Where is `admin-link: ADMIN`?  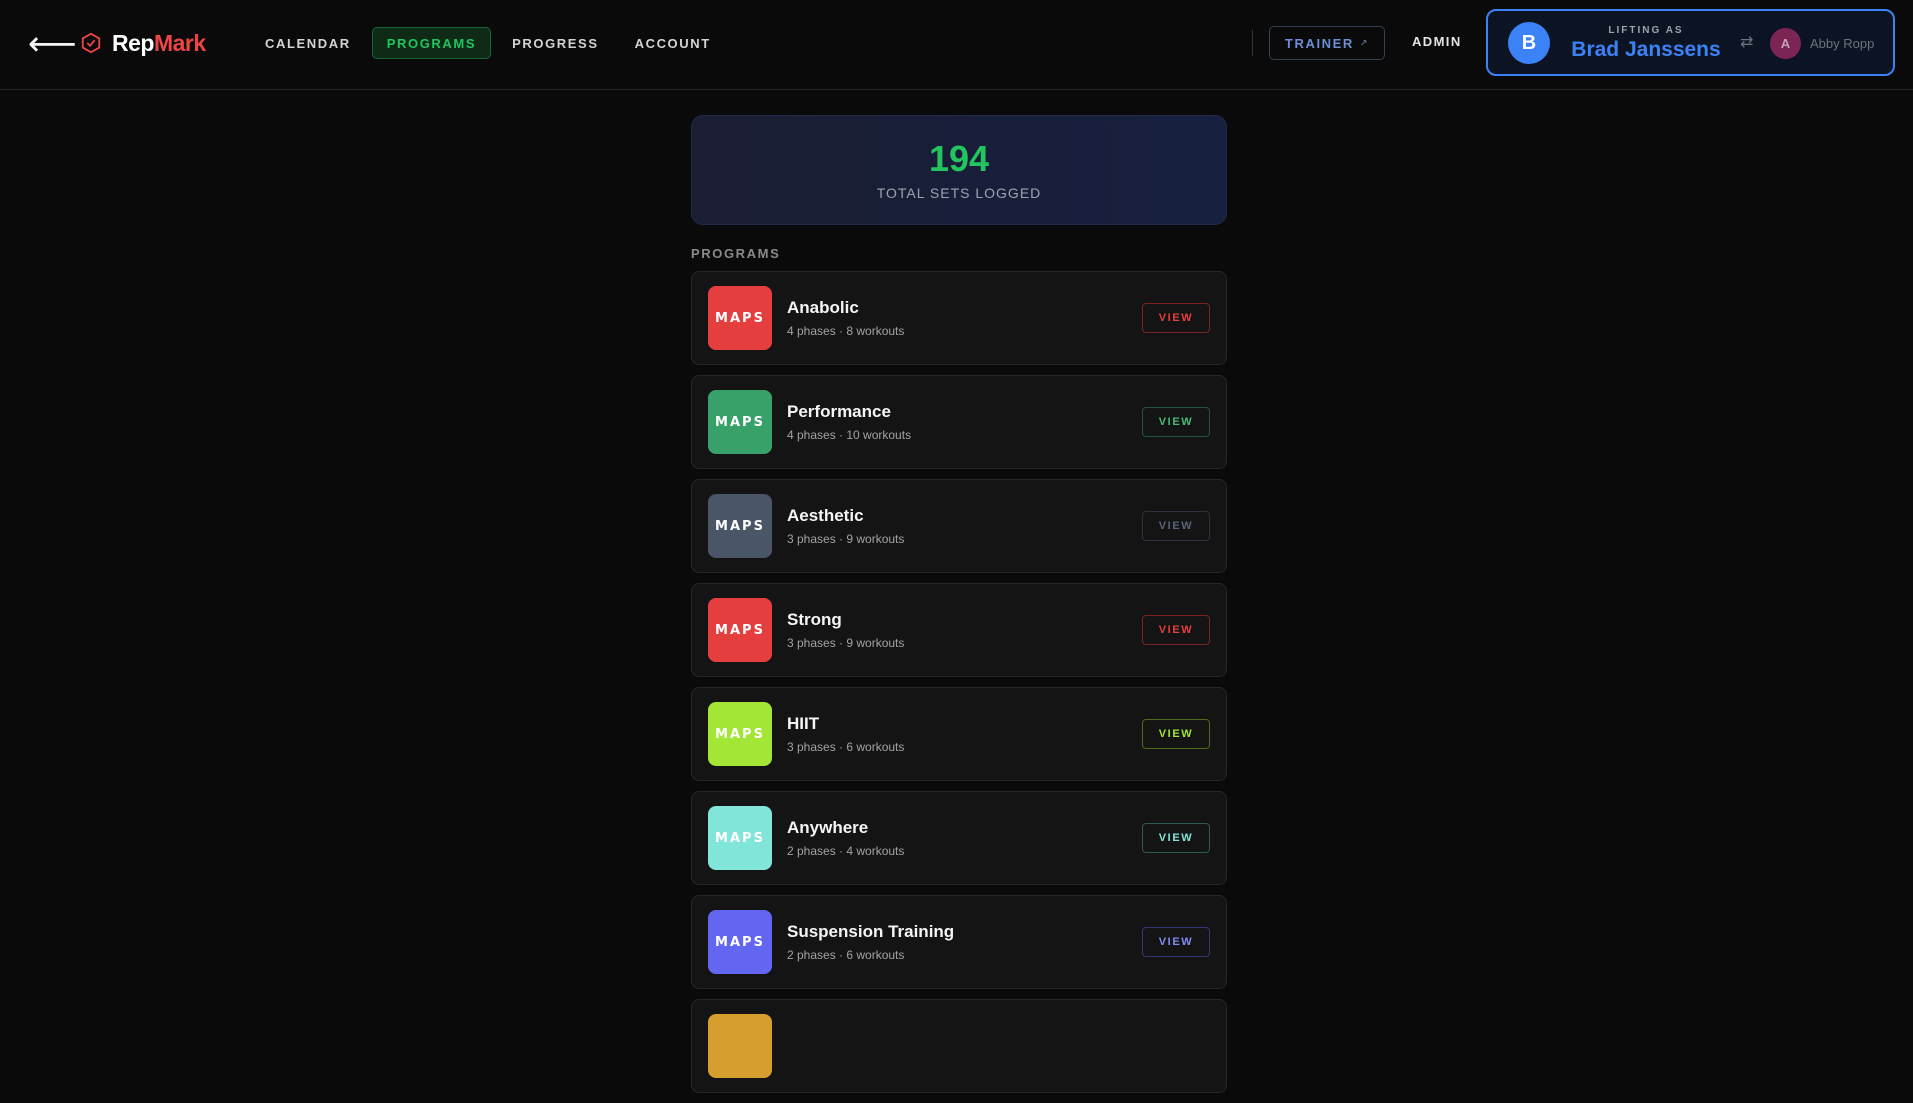
admin-link: ADMIN is located at coordinates (1437, 41).